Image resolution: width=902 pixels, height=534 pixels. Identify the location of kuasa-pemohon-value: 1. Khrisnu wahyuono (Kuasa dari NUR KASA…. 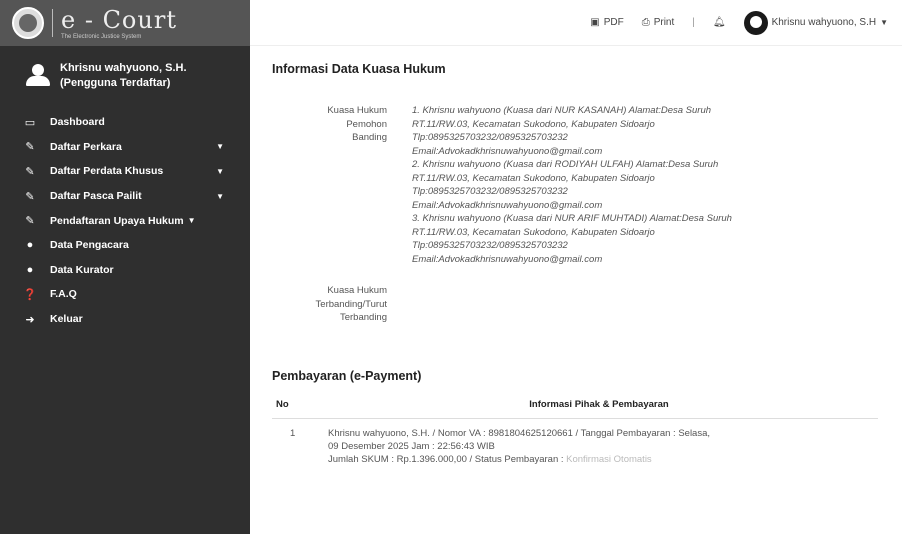
(572, 185).